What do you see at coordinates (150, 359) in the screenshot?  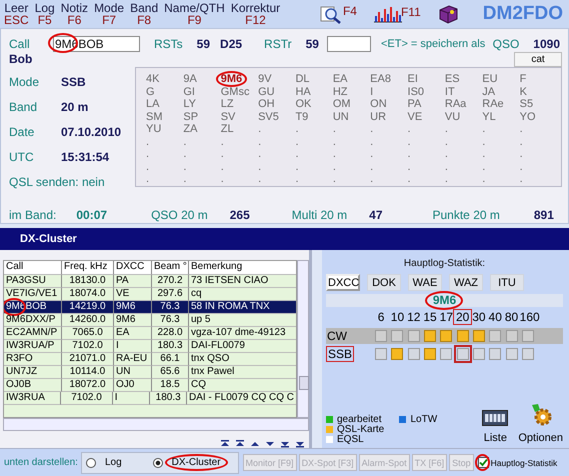 I see `spot-row: R3FO 21071.0 RA-EU 66.1 tnx QSO` at bounding box center [150, 359].